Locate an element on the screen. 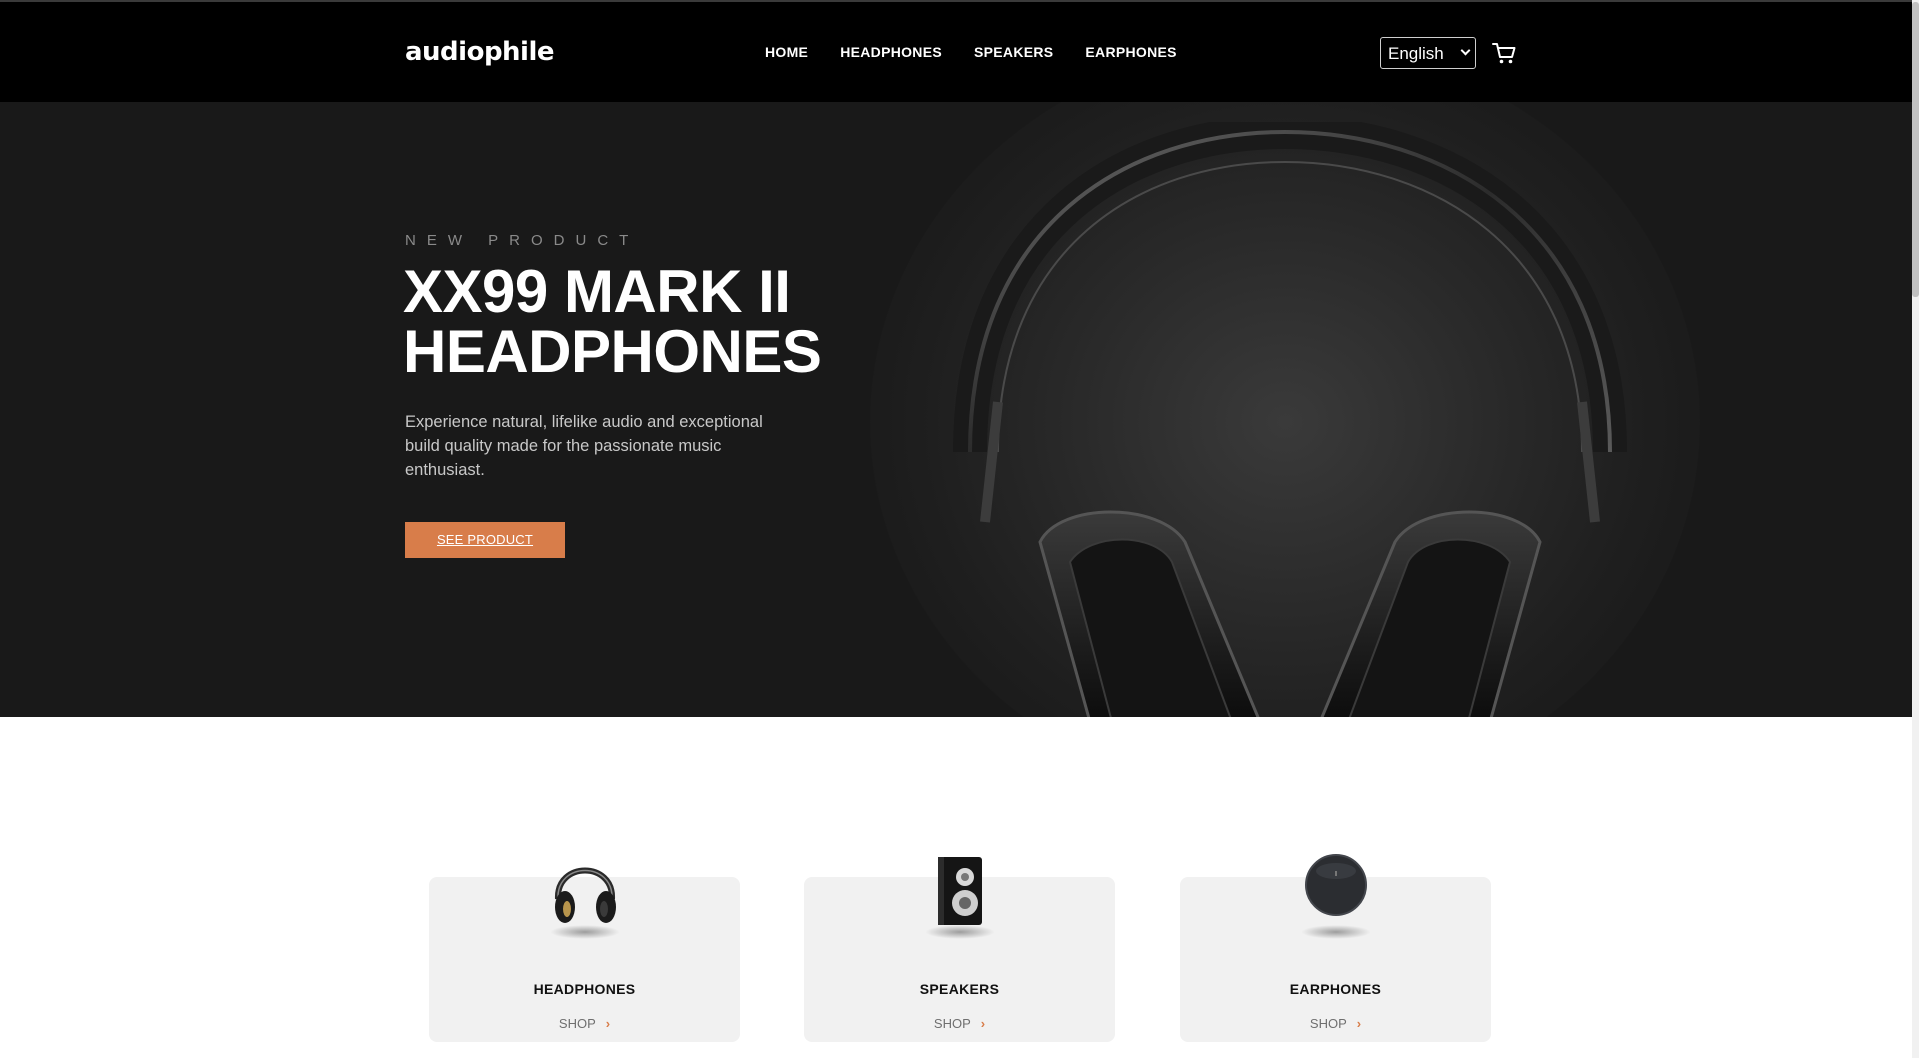 Image resolution: width=1919 pixels, height=1058 pixels. language-select-value: English is located at coordinates (1416, 53).